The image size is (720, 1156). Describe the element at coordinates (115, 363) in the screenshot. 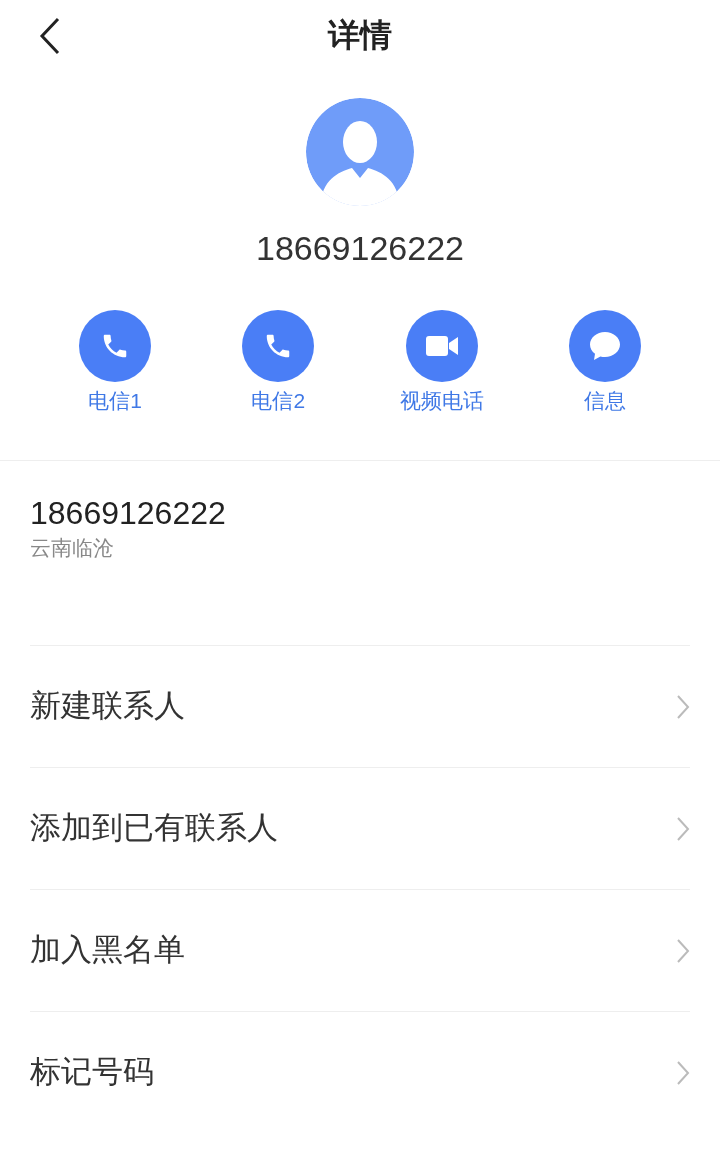

I see `call-action-button: 电信1` at that location.